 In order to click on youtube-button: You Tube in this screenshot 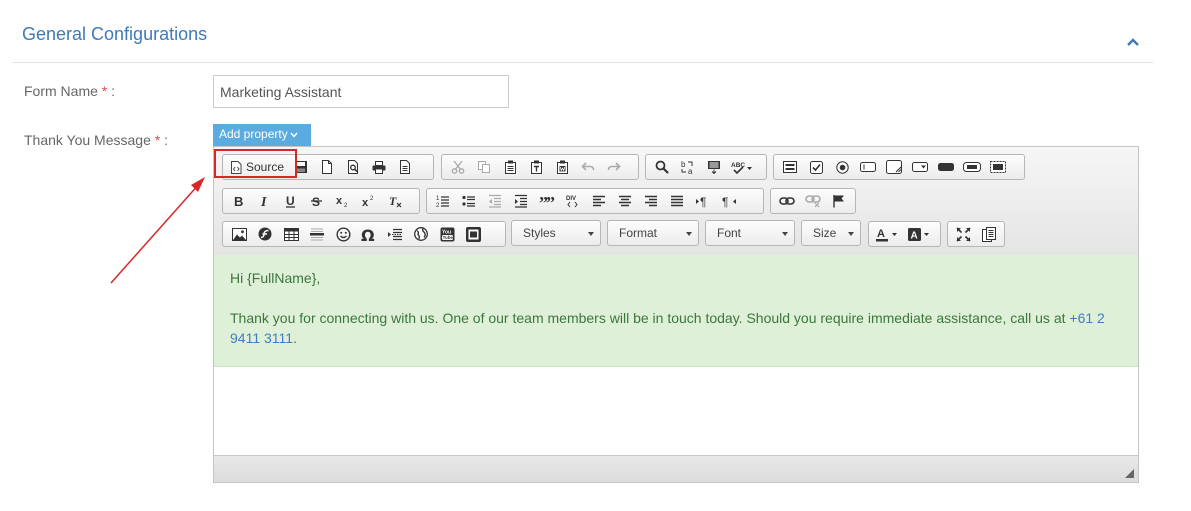, I will do `click(447, 234)`.